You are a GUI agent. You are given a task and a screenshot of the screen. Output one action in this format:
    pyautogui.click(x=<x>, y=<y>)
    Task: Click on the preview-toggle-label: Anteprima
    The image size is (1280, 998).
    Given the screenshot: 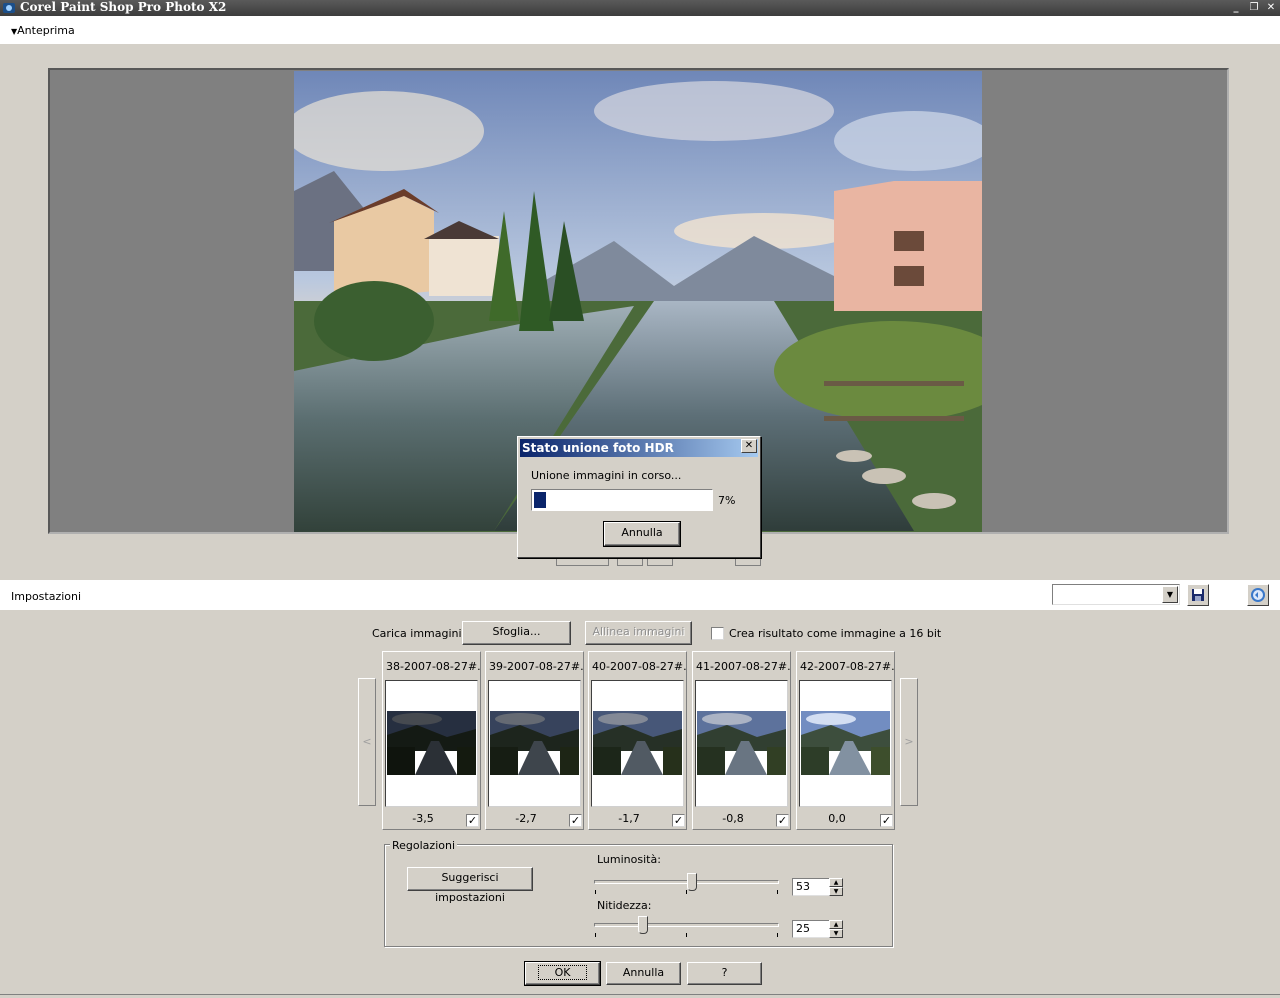 What is the action you would take?
    pyautogui.click(x=46, y=30)
    